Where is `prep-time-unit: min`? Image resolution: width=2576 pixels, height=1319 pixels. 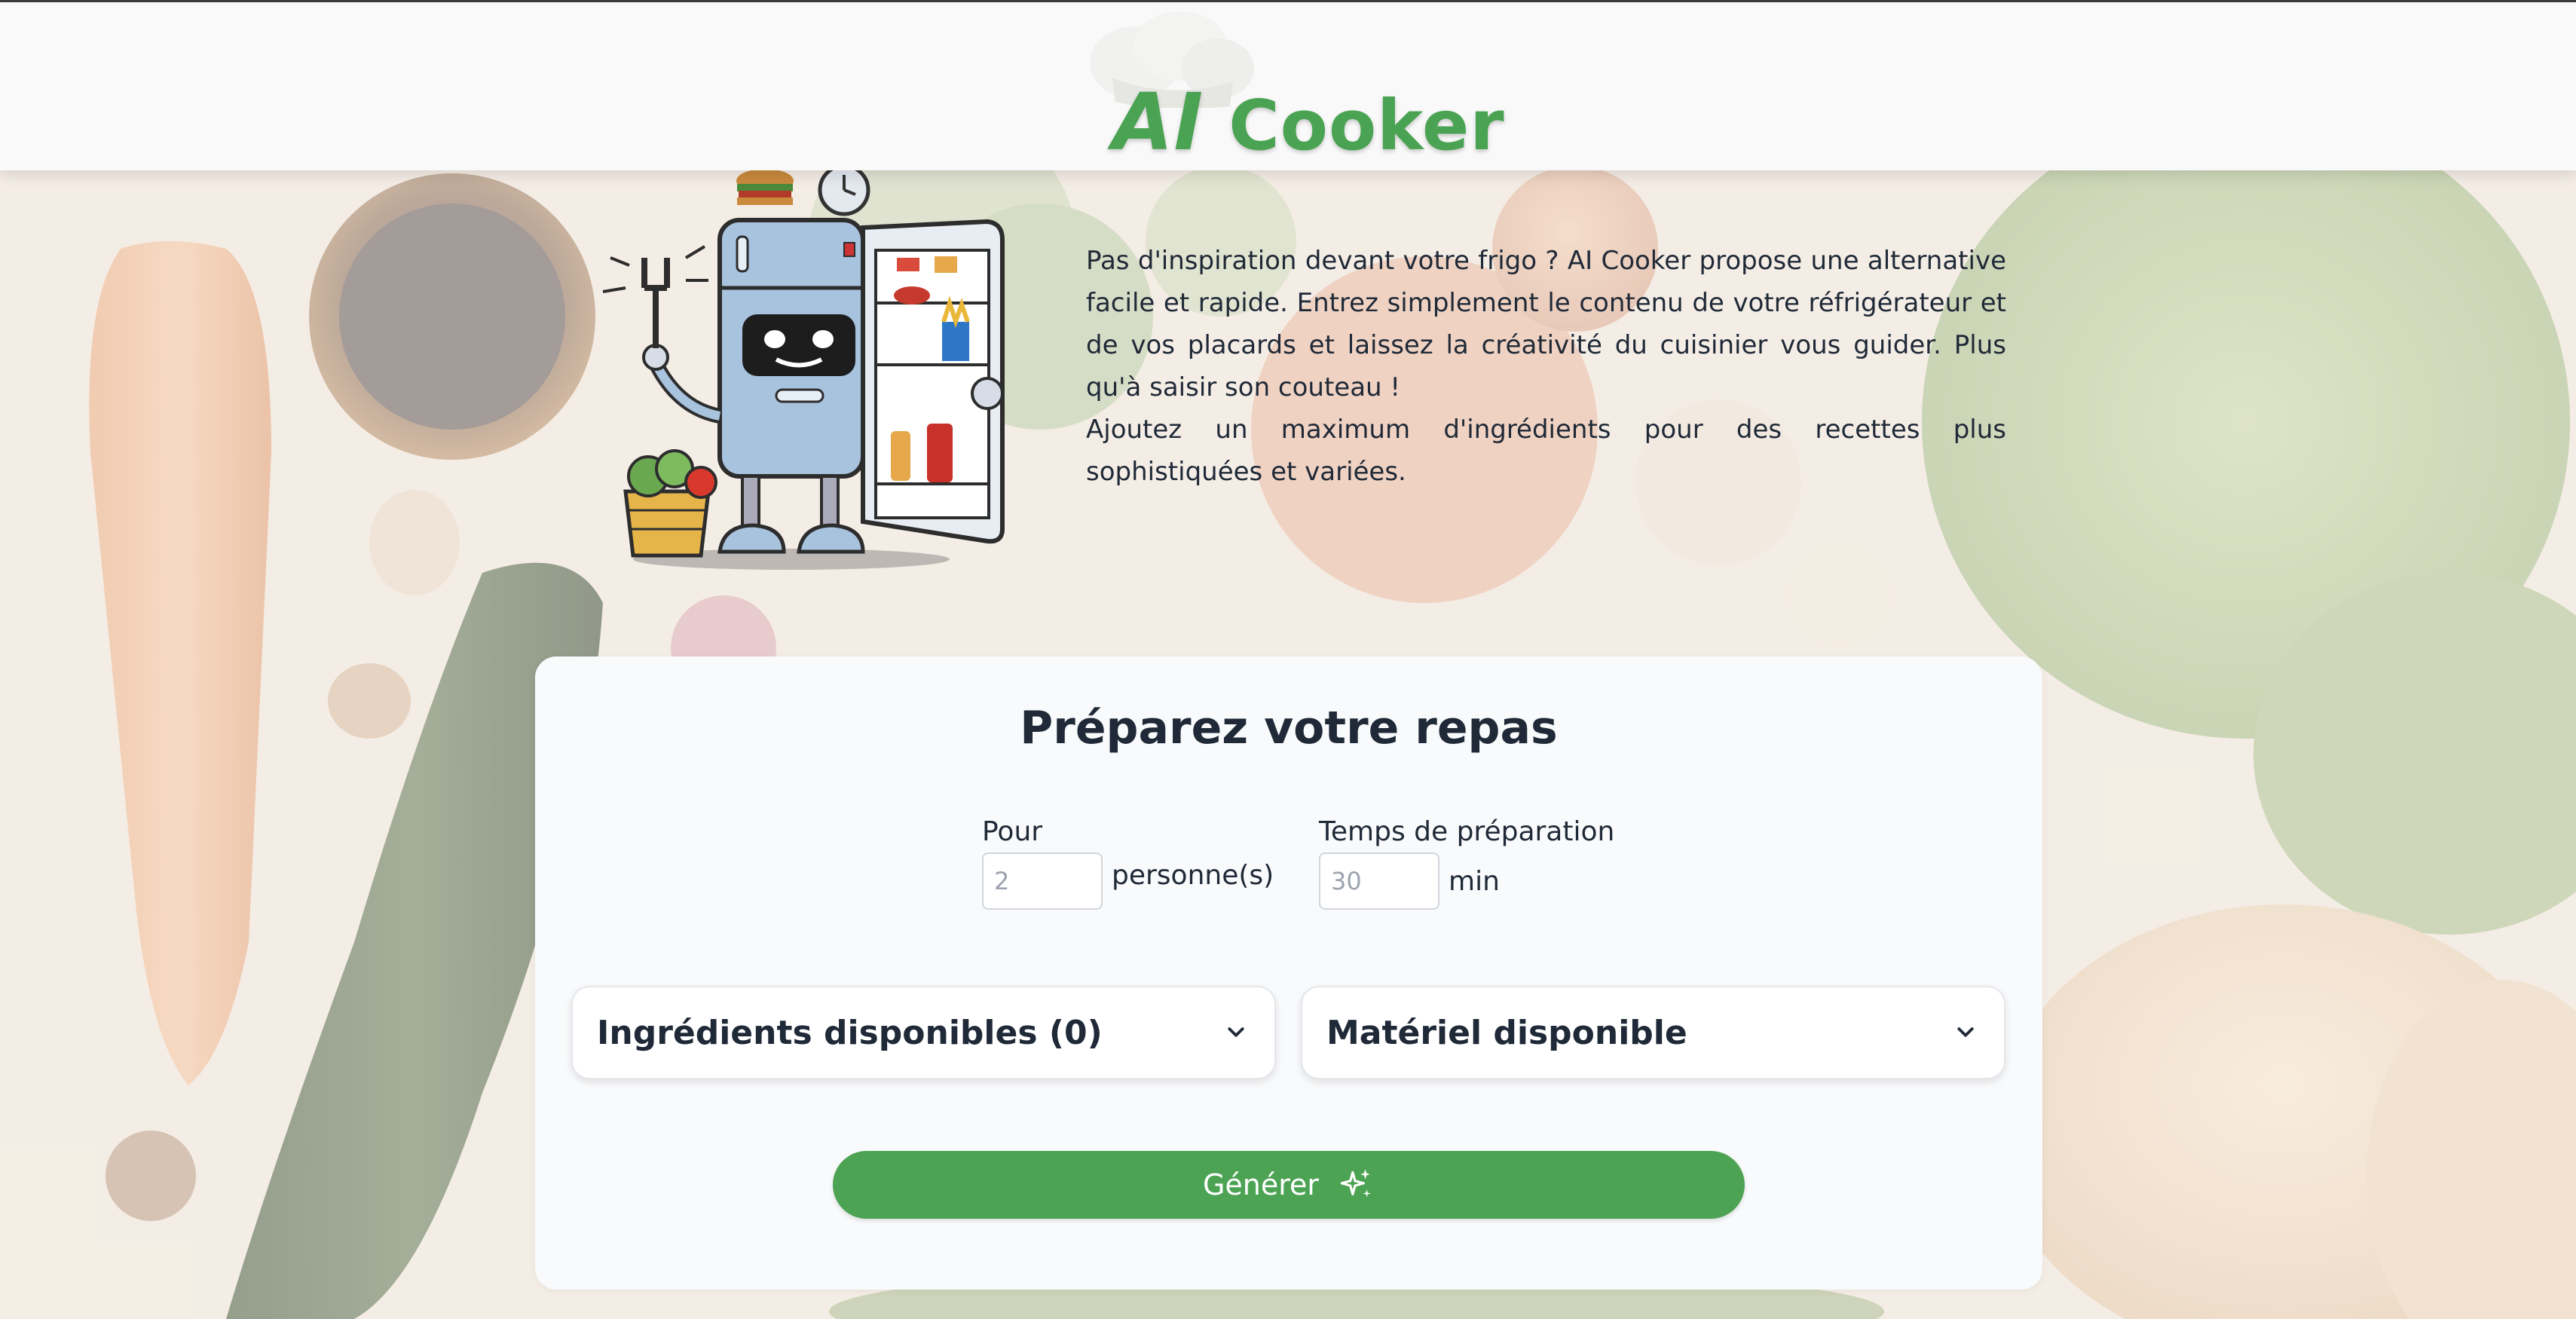 prep-time-unit: min is located at coordinates (1474, 881).